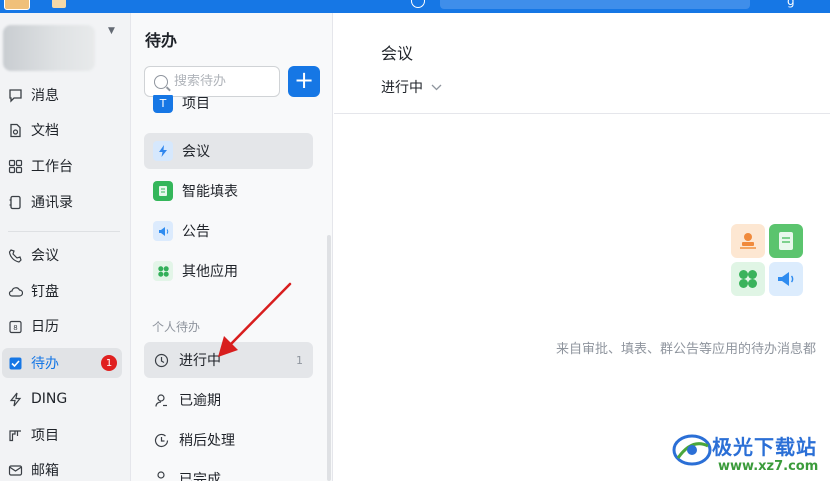 This screenshot has height=481, width=830. Describe the element at coordinates (748, 241) in the screenshot. I see `approval-stamp-icon` at that location.